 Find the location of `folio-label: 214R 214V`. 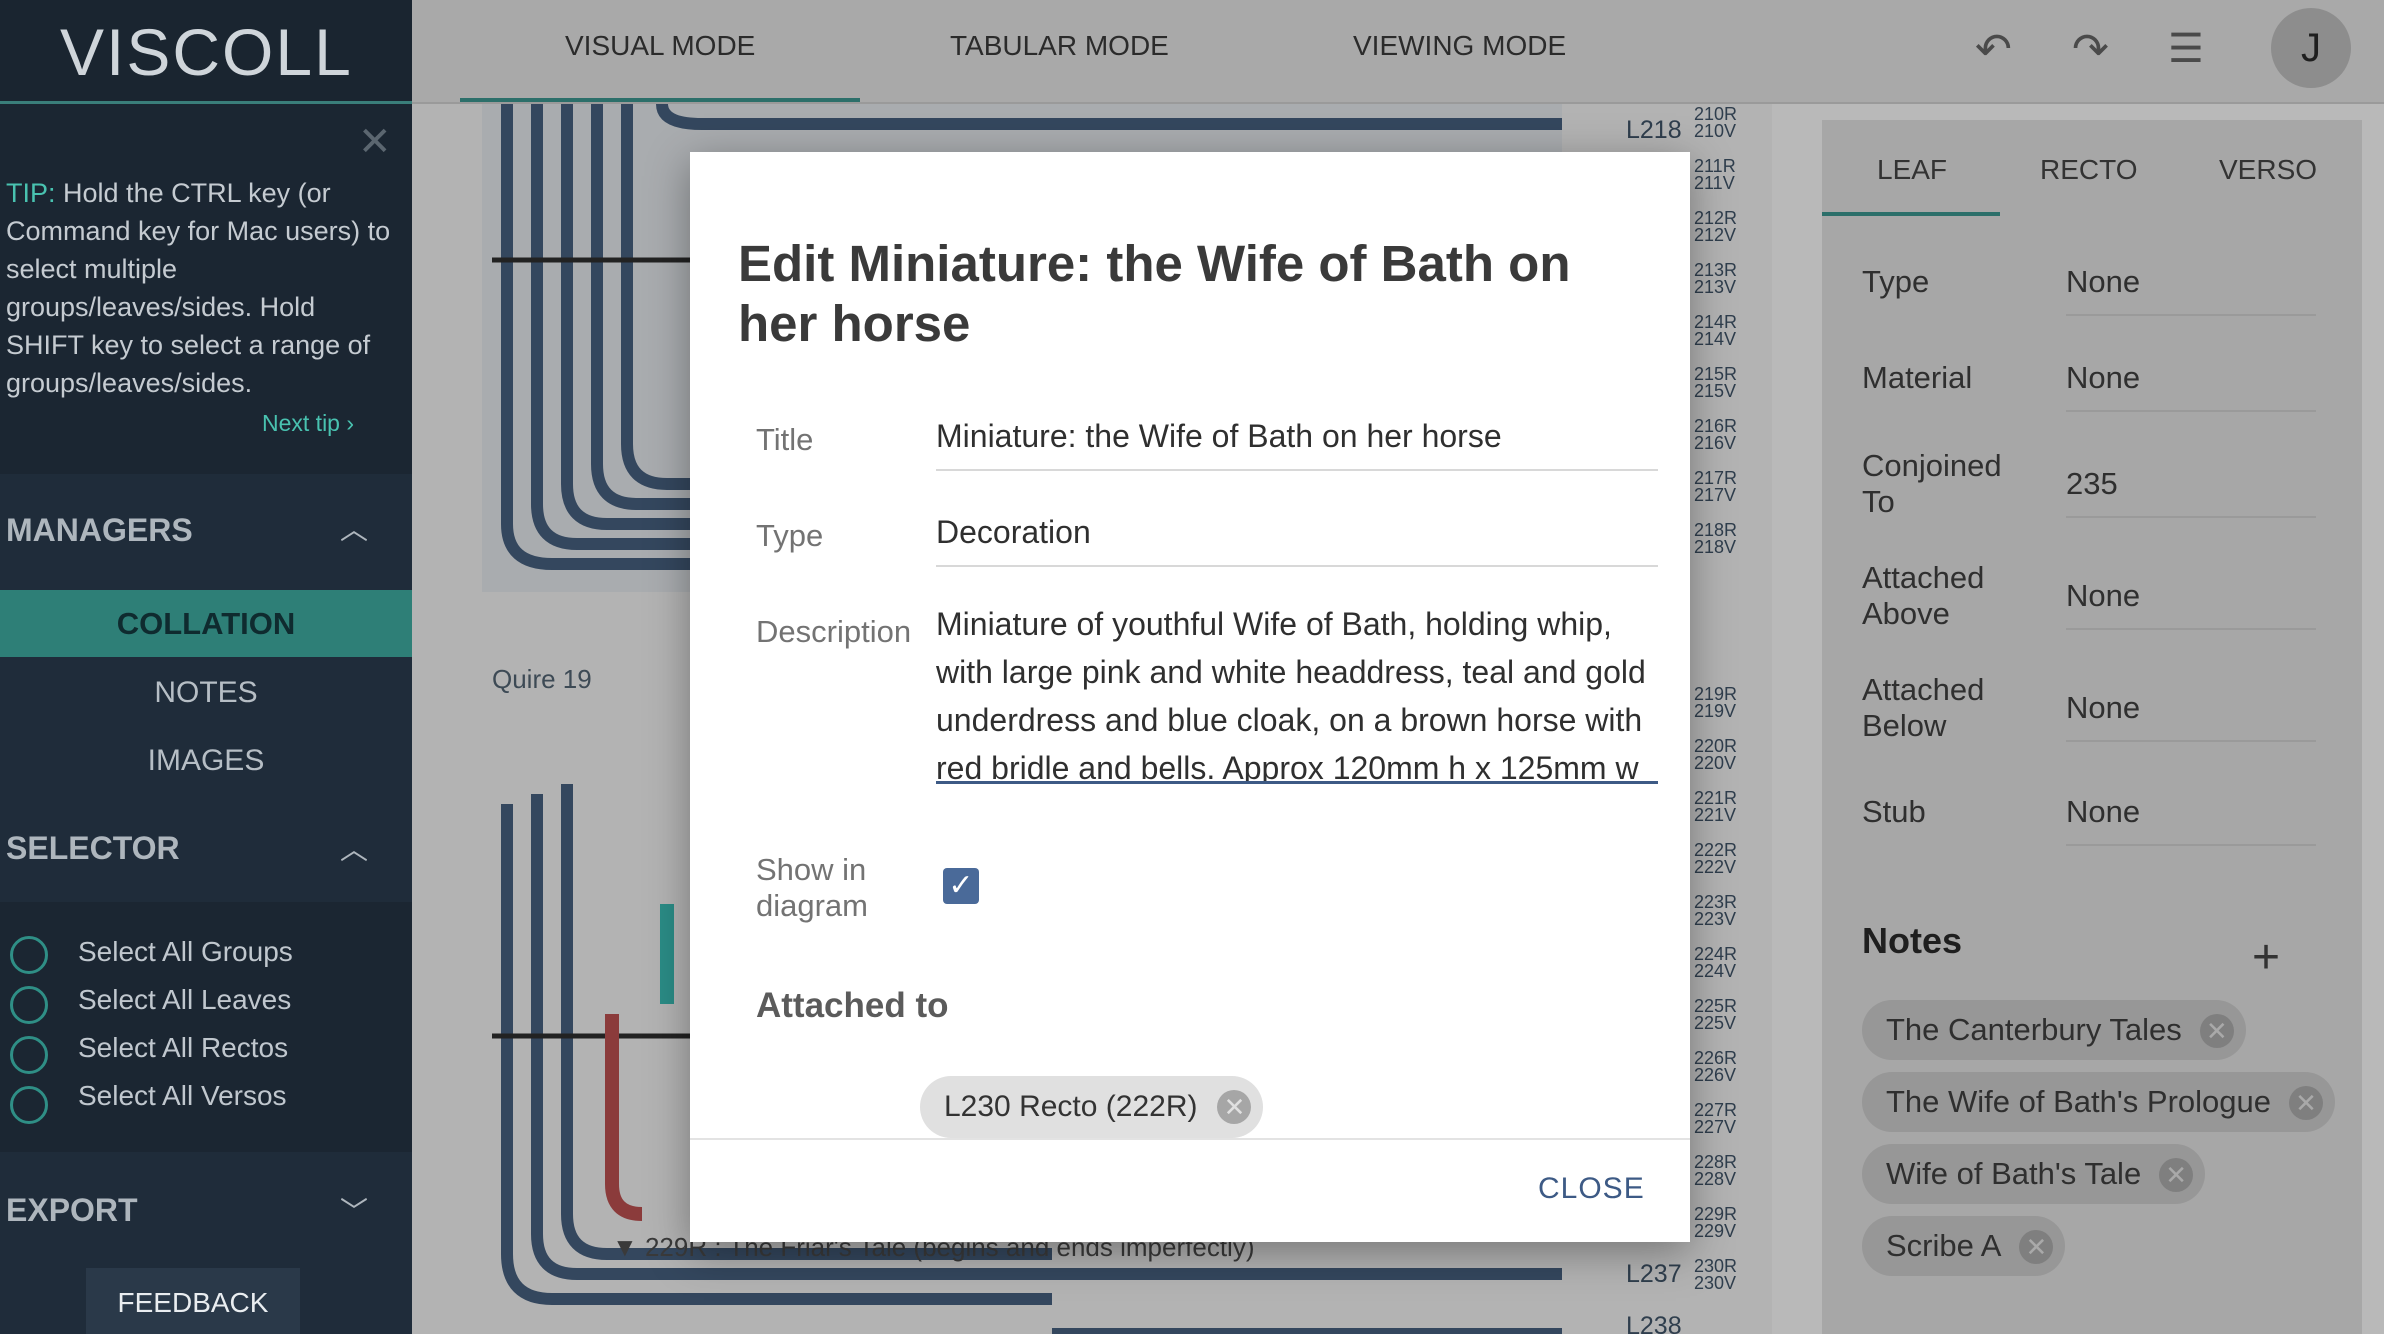

folio-label: 214R 214V is located at coordinates (1716, 330).